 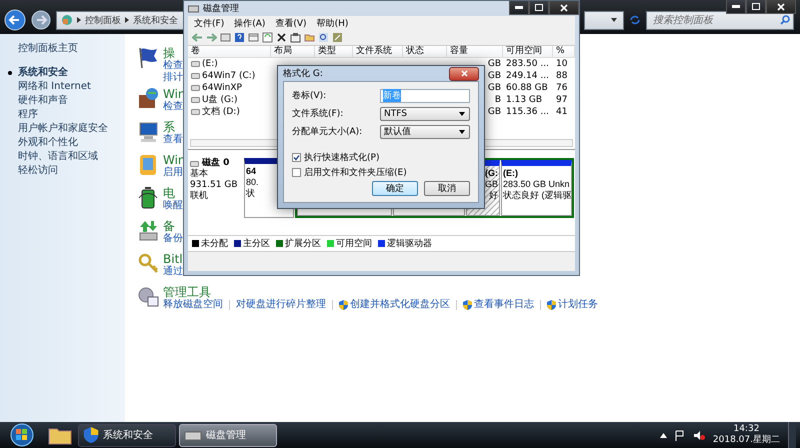 What do you see at coordinates (309, 37) in the screenshot?
I see `open-folder-icon` at bounding box center [309, 37].